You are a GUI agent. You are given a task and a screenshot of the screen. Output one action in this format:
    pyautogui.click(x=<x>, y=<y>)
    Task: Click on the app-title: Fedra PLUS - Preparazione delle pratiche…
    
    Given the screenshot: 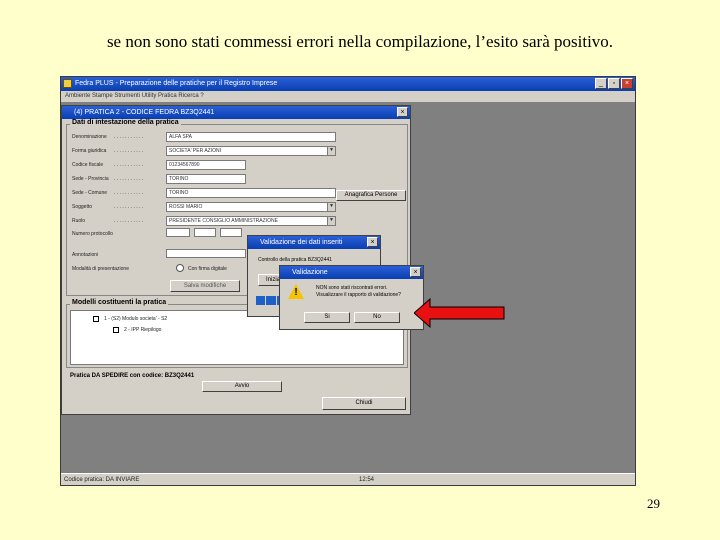 What is the action you would take?
    pyautogui.click(x=176, y=83)
    